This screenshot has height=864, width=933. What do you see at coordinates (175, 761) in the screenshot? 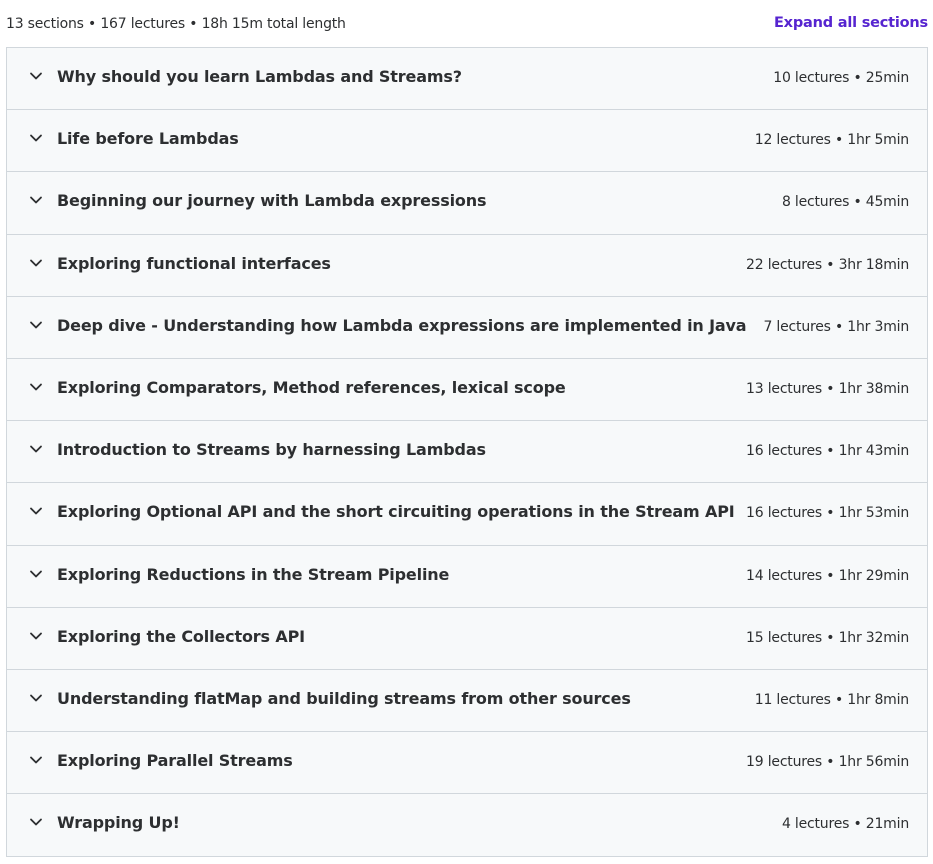
I see `section-title: Exploring Parallel Streams` at bounding box center [175, 761].